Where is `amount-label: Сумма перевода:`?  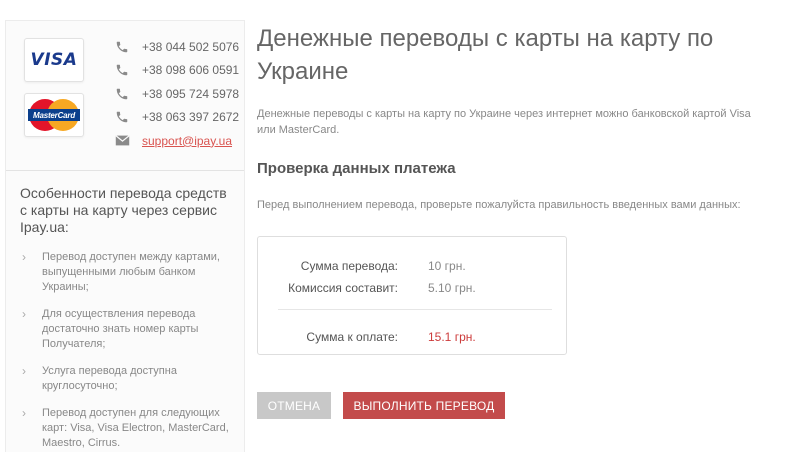 amount-label: Сумма перевода: is located at coordinates (349, 266).